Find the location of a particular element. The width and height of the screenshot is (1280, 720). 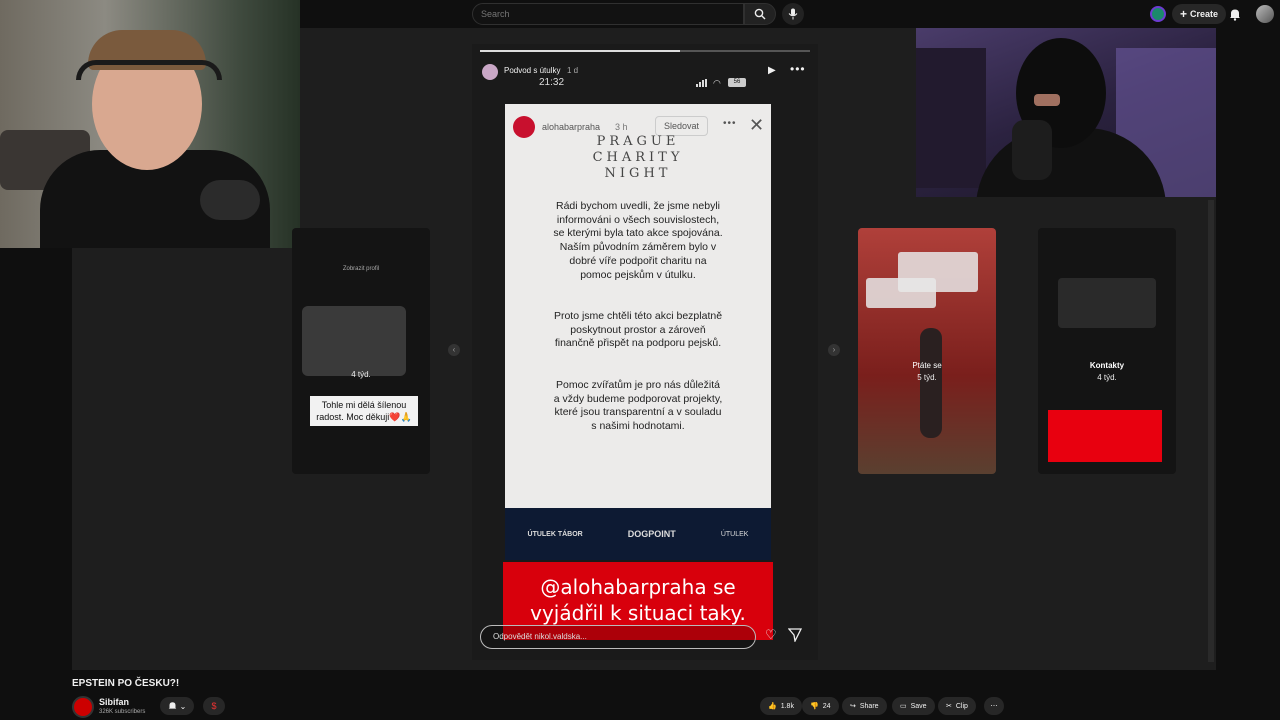

create-button: + Create is located at coordinates (1199, 14).